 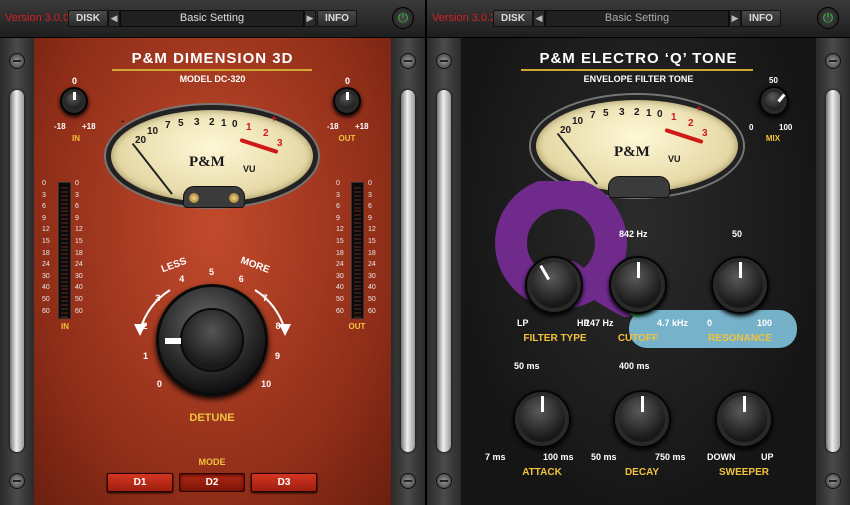 I want to click on left-rail, so click(x=444, y=271).